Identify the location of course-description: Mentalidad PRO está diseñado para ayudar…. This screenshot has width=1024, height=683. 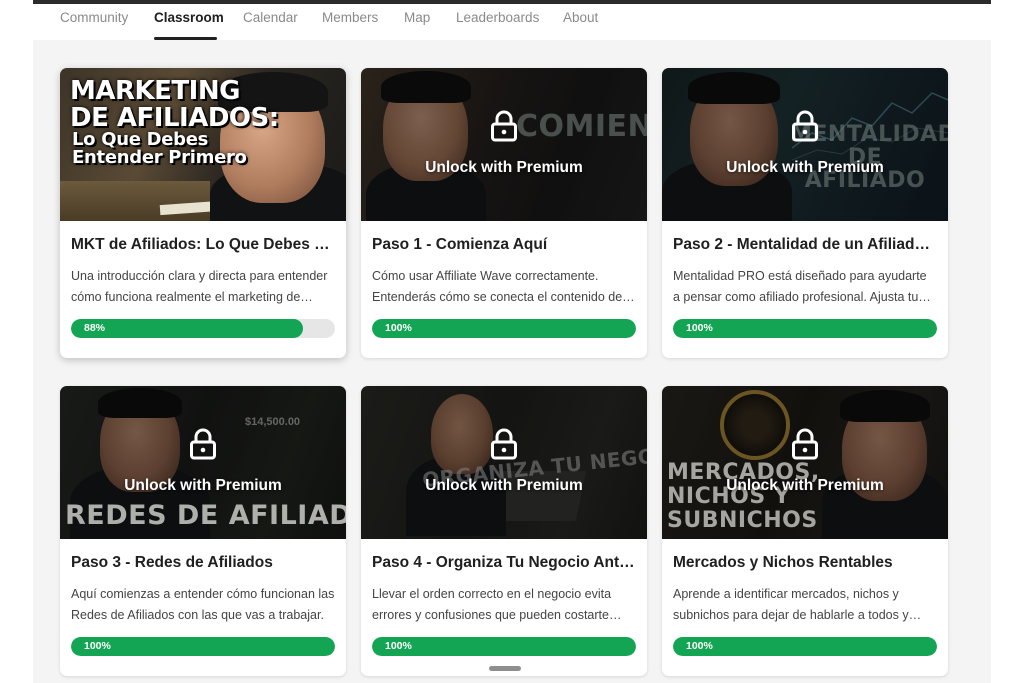
(800, 286).